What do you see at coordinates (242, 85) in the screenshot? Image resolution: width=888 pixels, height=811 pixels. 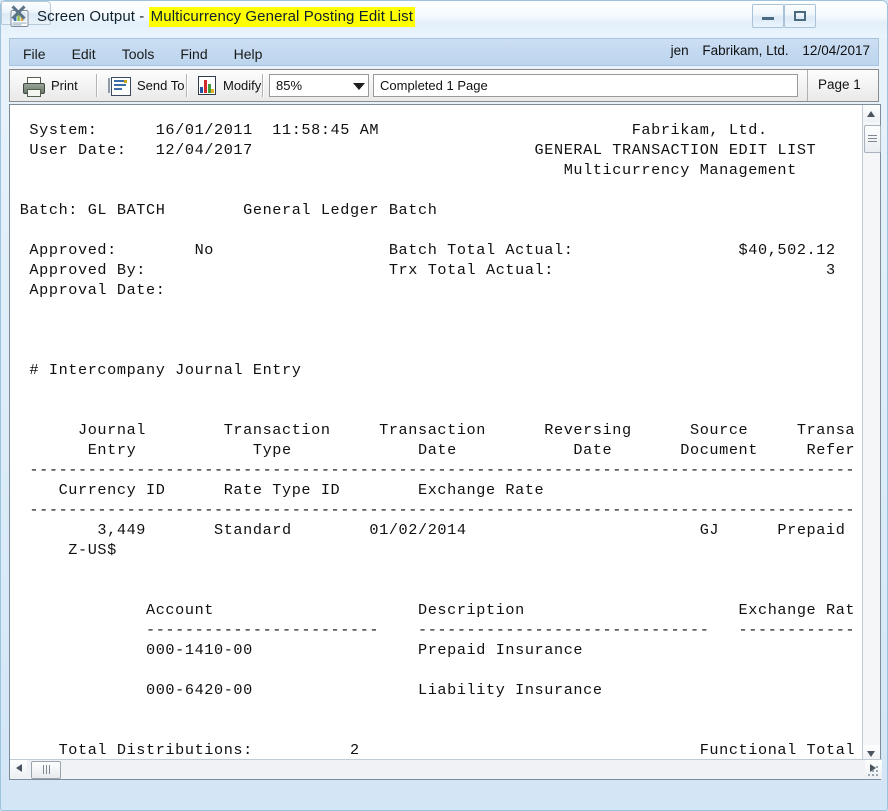 I see `modify-label: Modify` at bounding box center [242, 85].